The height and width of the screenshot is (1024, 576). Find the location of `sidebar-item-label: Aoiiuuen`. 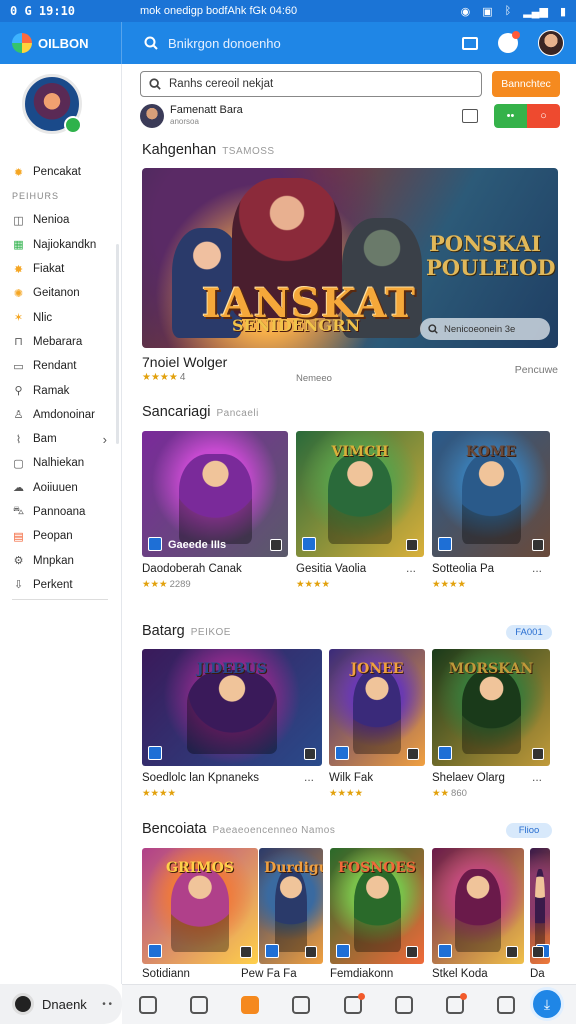

sidebar-item-label: Aoiiuuen is located at coordinates (55, 487).